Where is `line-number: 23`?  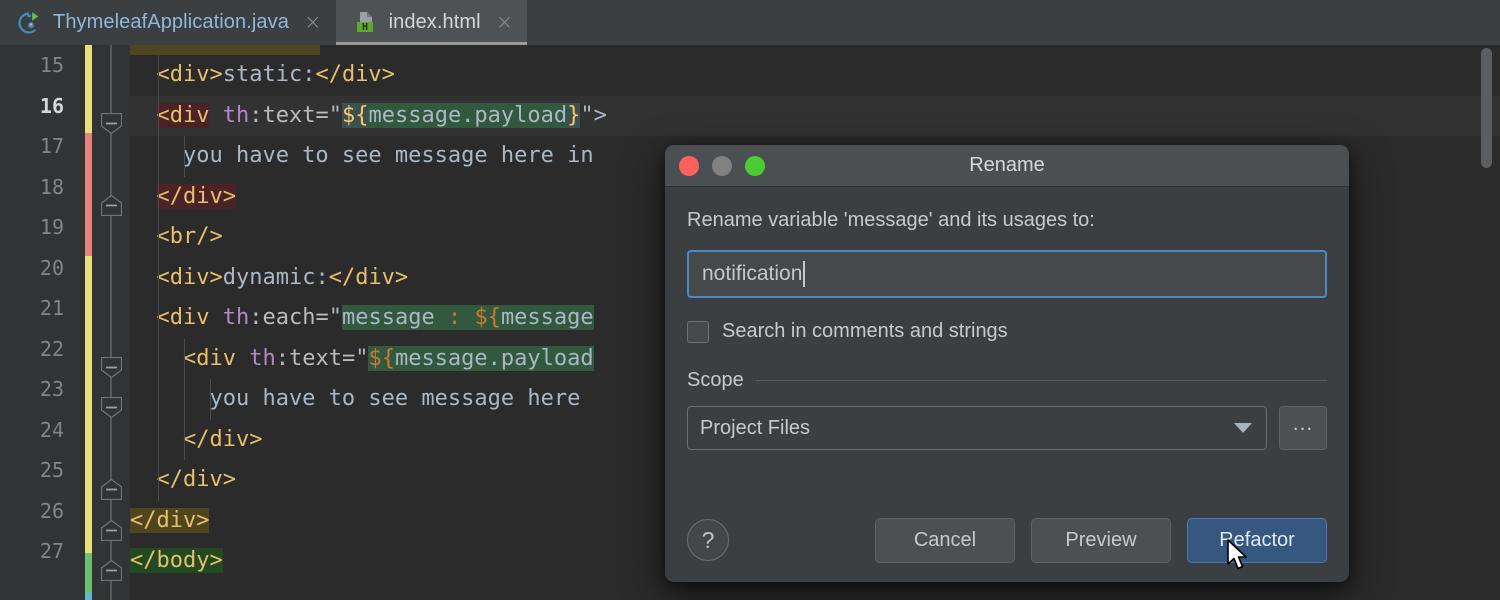
line-number: 23 is located at coordinates (51, 389).